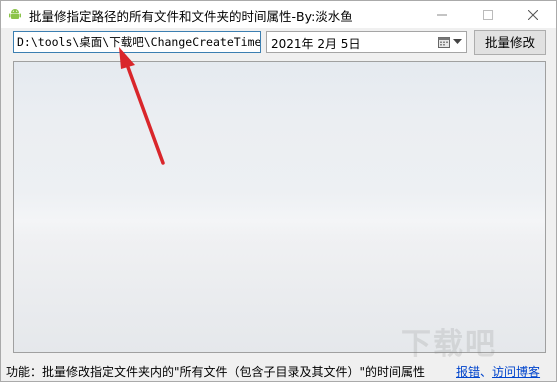 Image resolution: width=557 pixels, height=382 pixels. I want to click on batch-modify-button: 批量修改, so click(510, 42).